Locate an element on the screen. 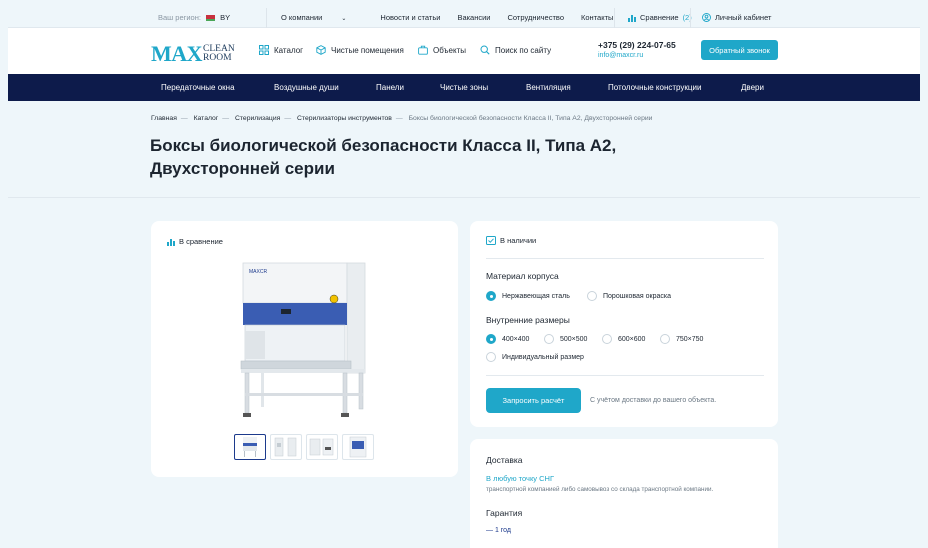 This screenshot has height=548, width=928. size-option-label: 500×500 is located at coordinates (574, 339).